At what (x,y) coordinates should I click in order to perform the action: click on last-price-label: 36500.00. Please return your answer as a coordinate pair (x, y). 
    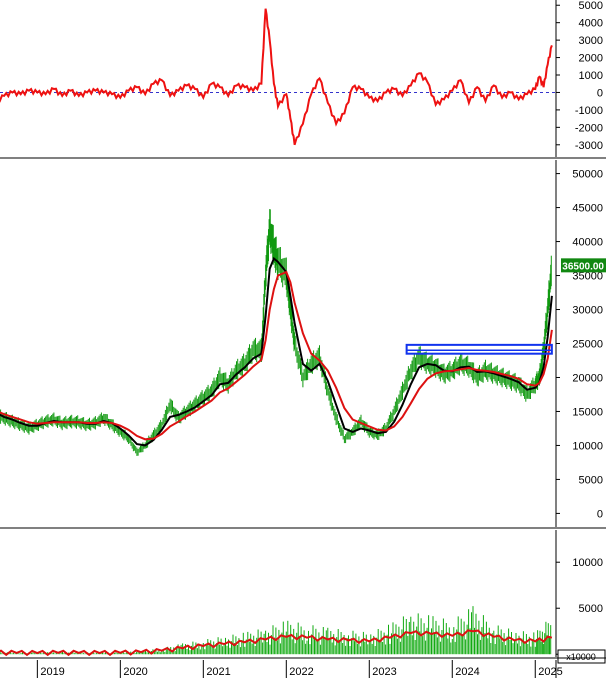
    Looking at the image, I should click on (583, 266).